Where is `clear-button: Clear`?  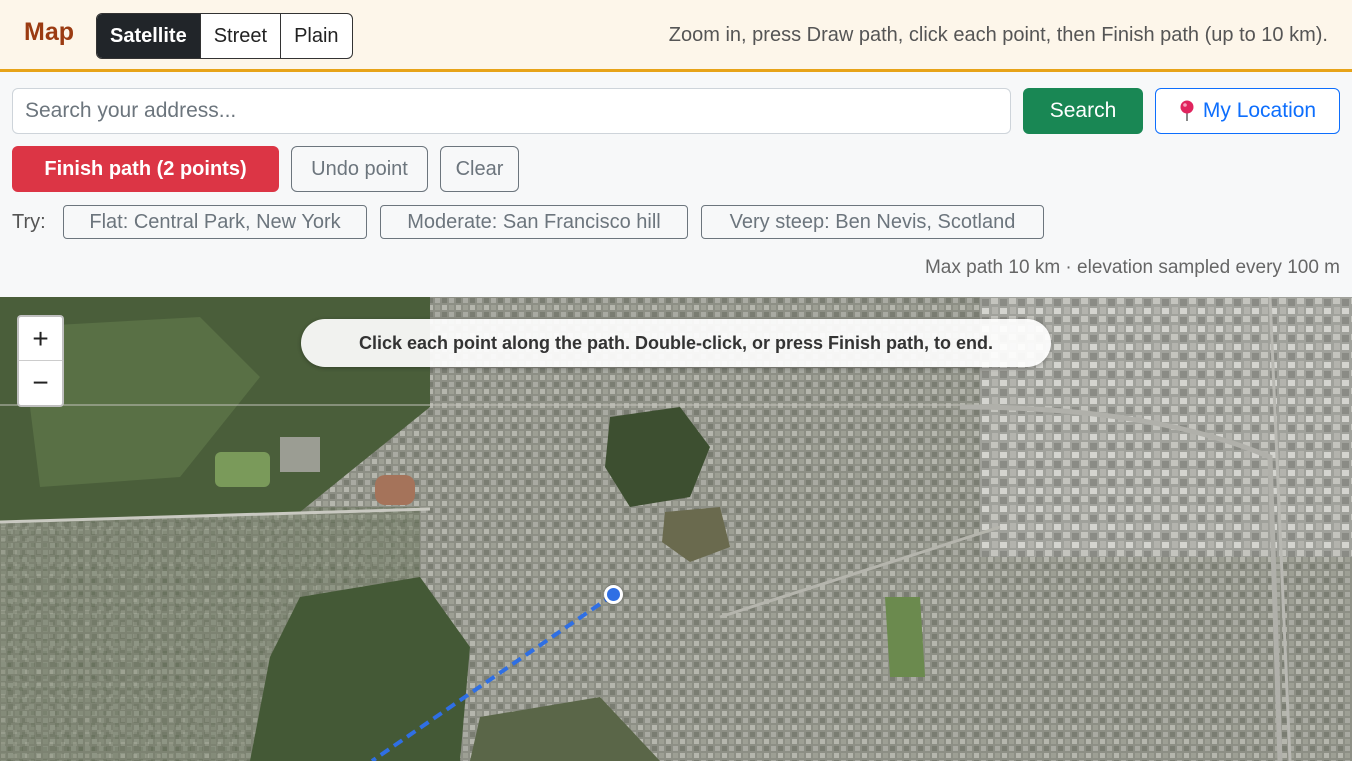
clear-button: Clear is located at coordinates (479, 169).